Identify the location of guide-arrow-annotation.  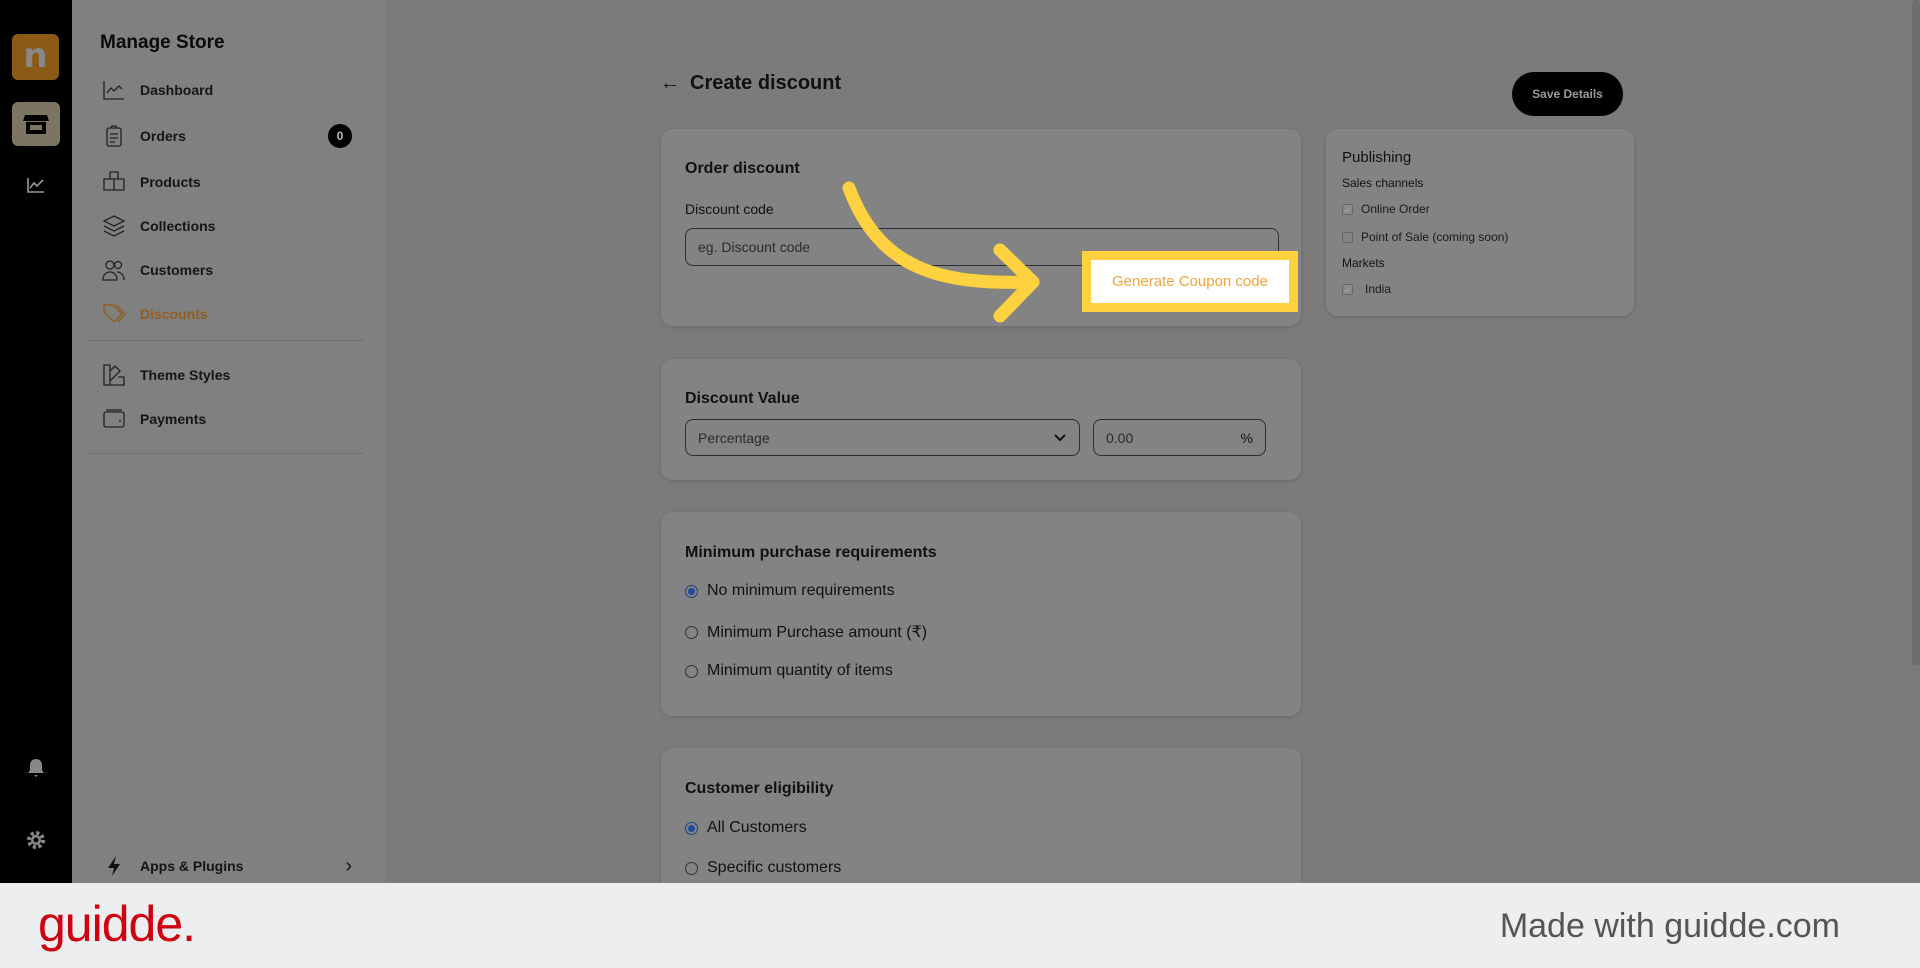
(941, 252).